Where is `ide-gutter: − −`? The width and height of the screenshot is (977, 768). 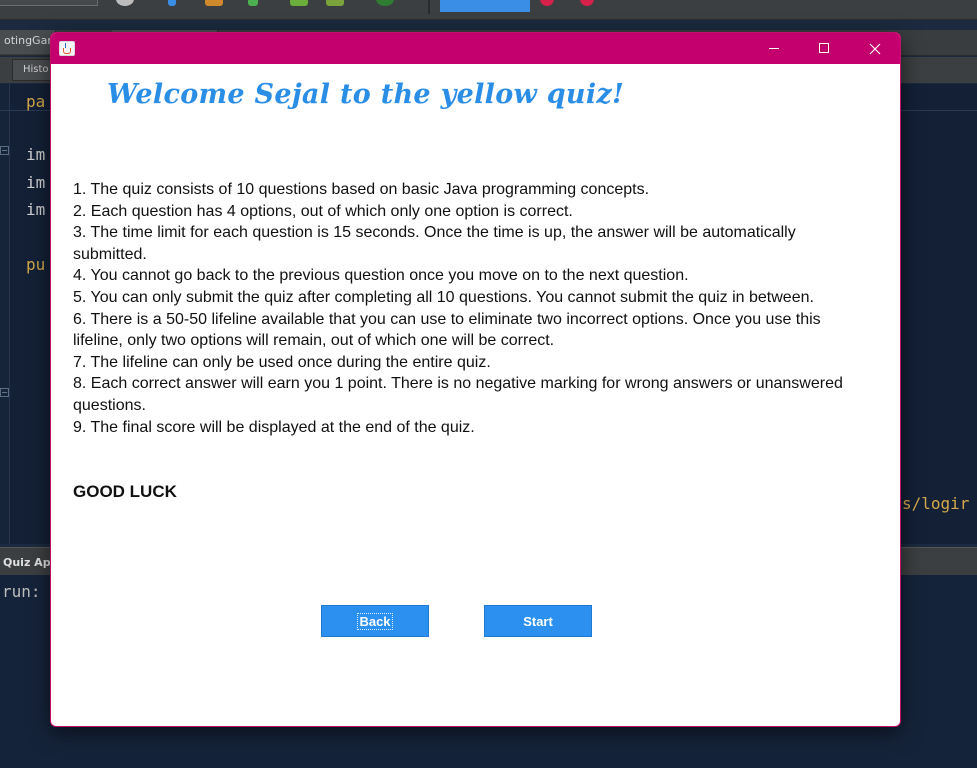 ide-gutter: − − is located at coordinates (5, 314).